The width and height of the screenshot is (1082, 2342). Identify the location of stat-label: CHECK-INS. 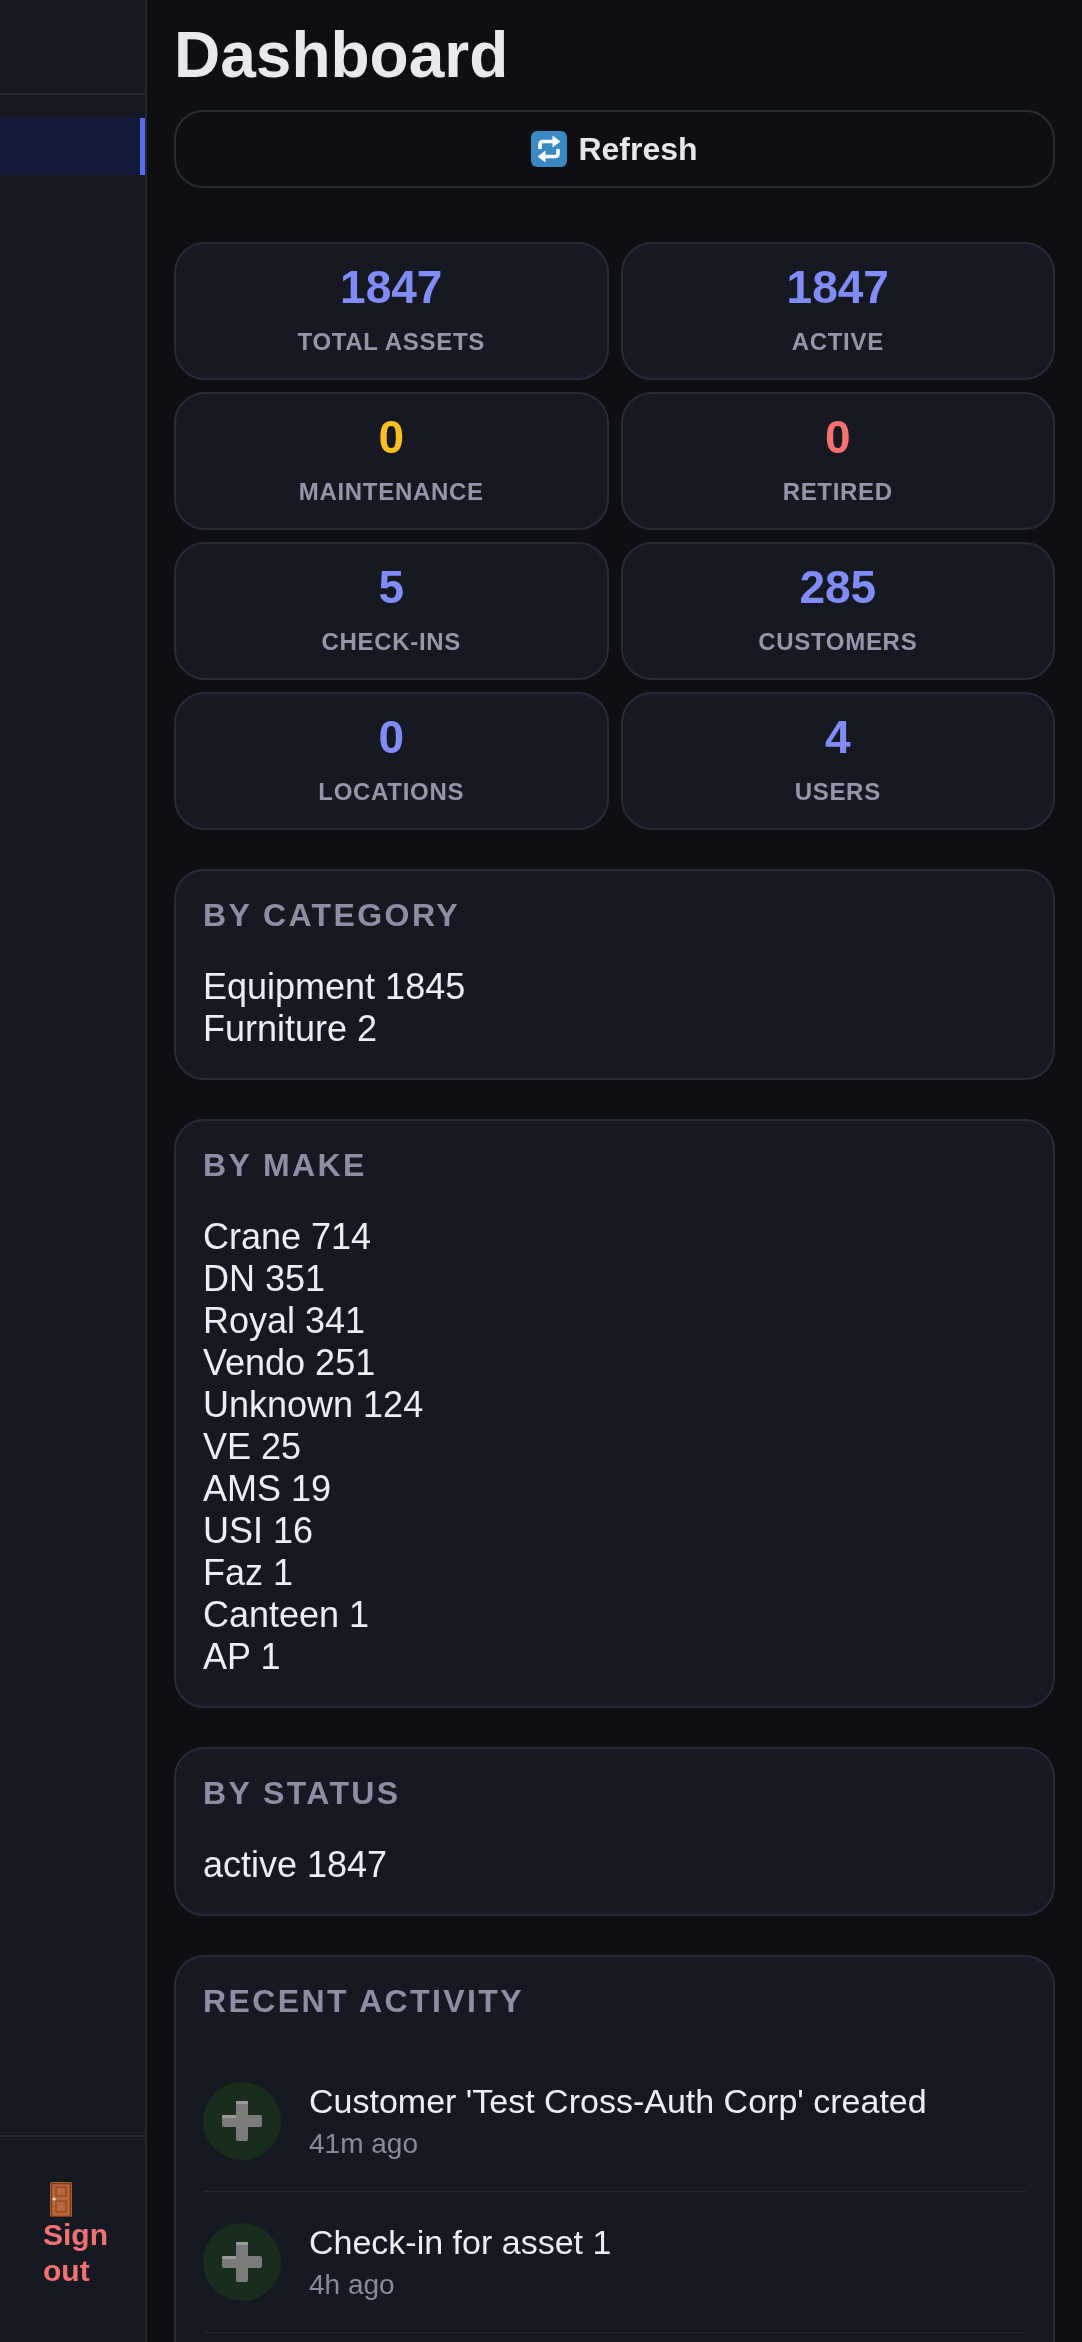
(391, 641).